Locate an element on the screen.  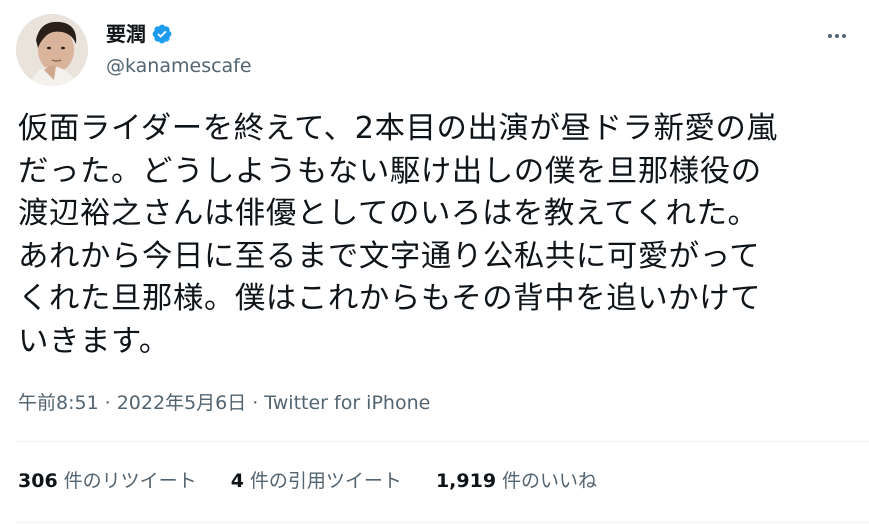
retweet-count: 306 is located at coordinates (38, 481).